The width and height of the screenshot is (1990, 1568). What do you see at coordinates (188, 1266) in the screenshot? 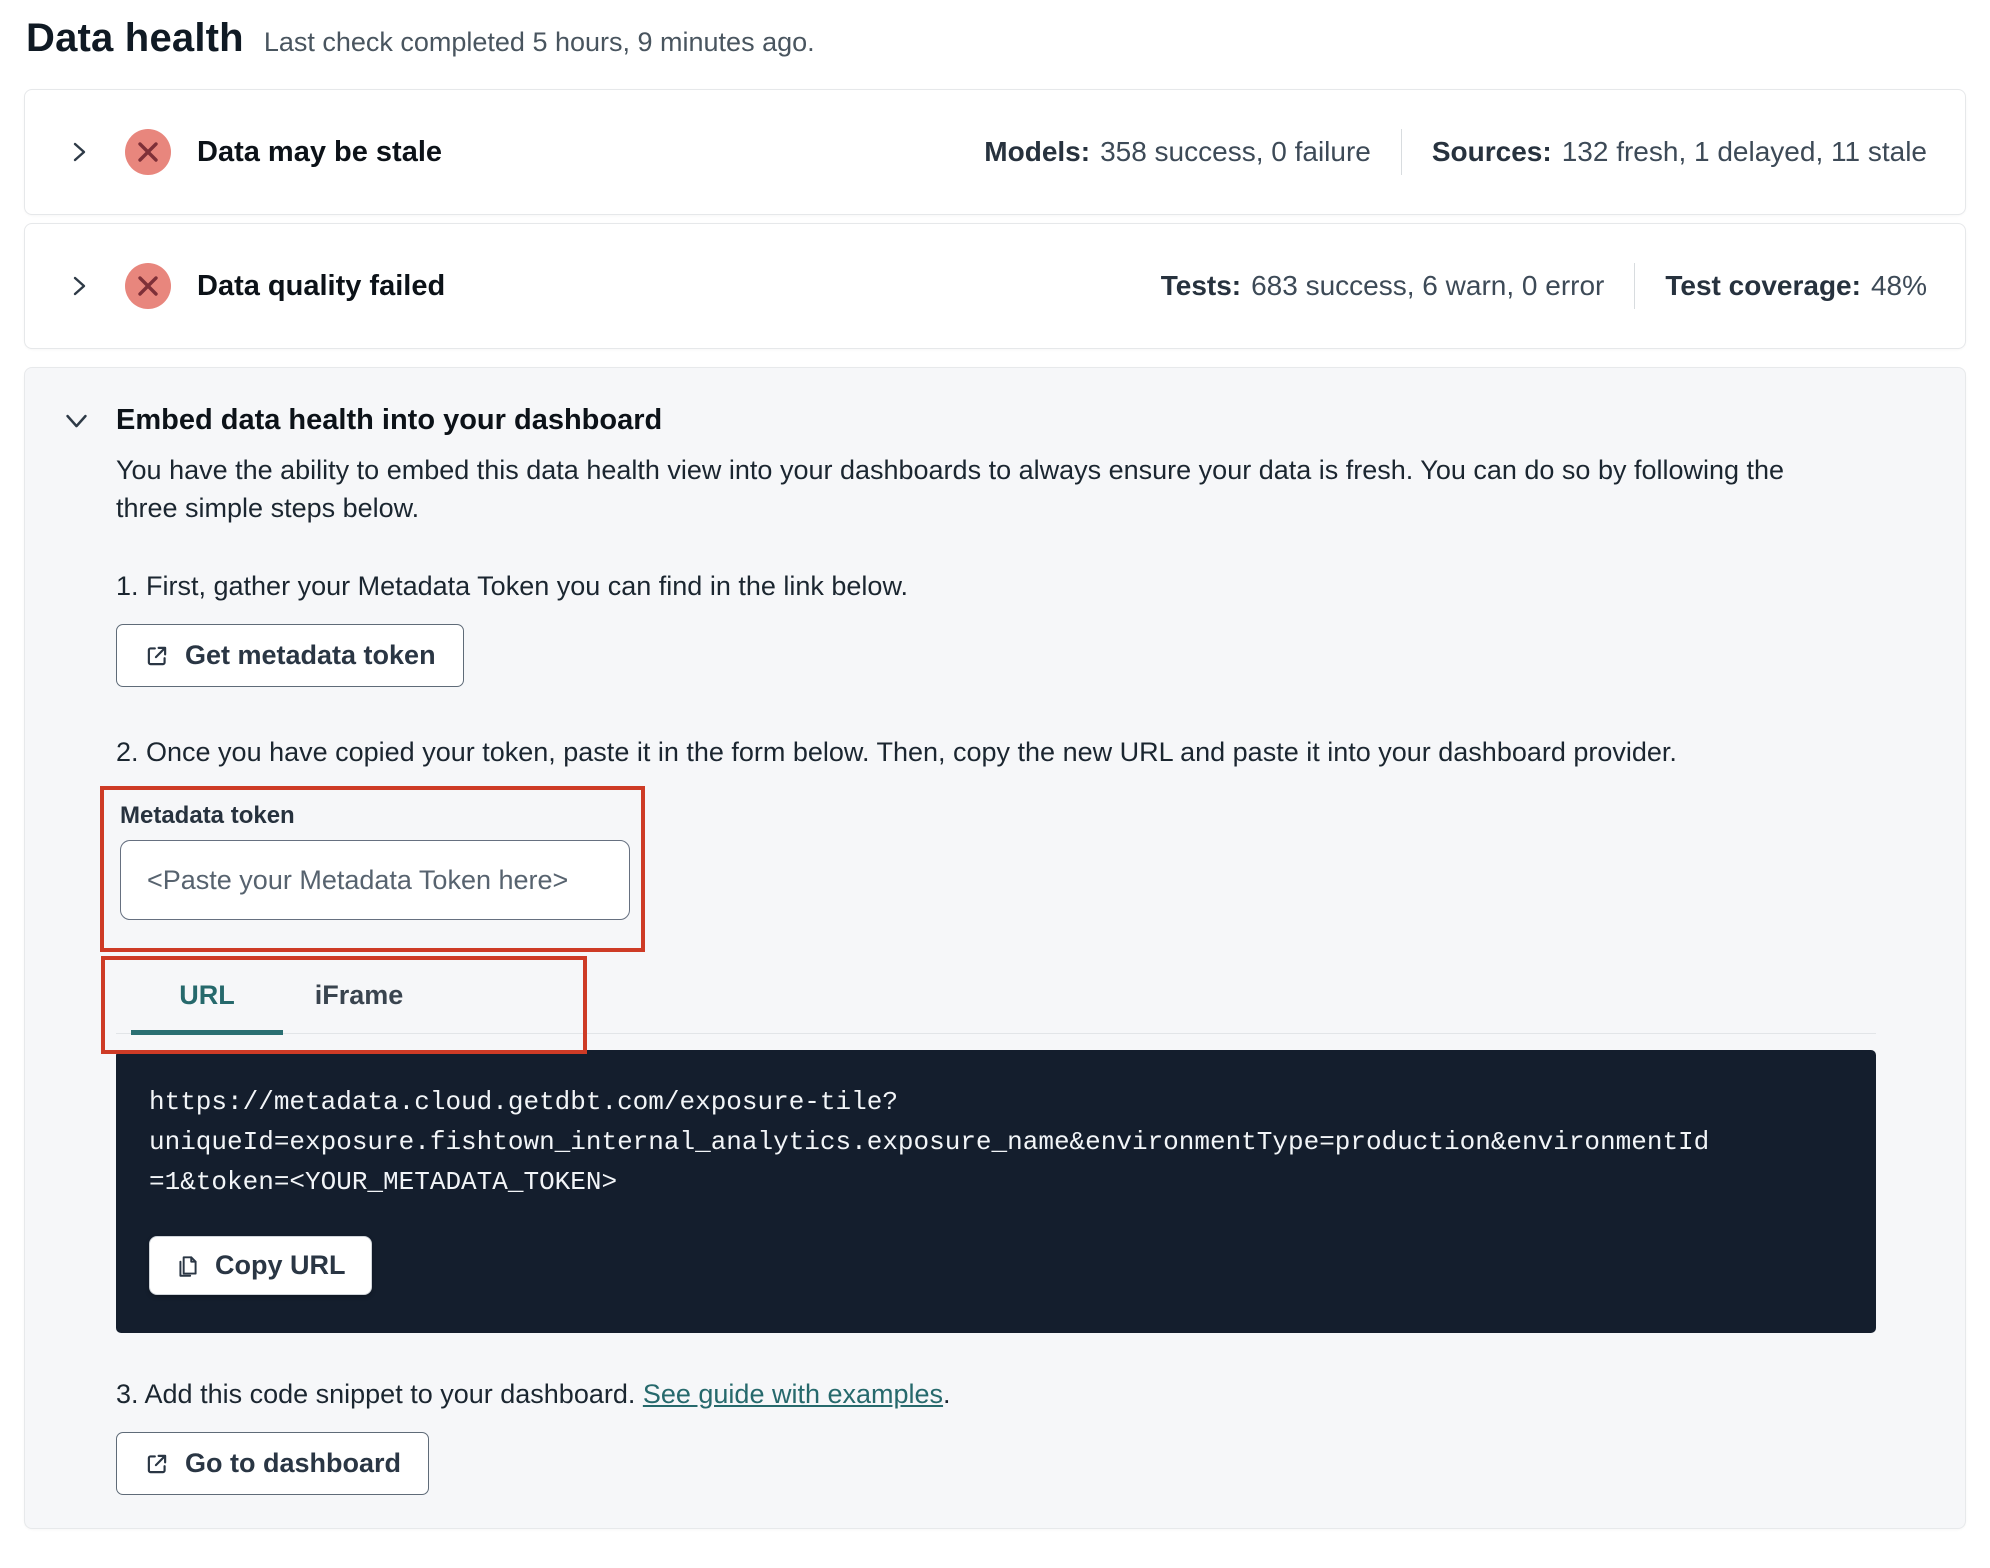
I see `copy-icon` at bounding box center [188, 1266].